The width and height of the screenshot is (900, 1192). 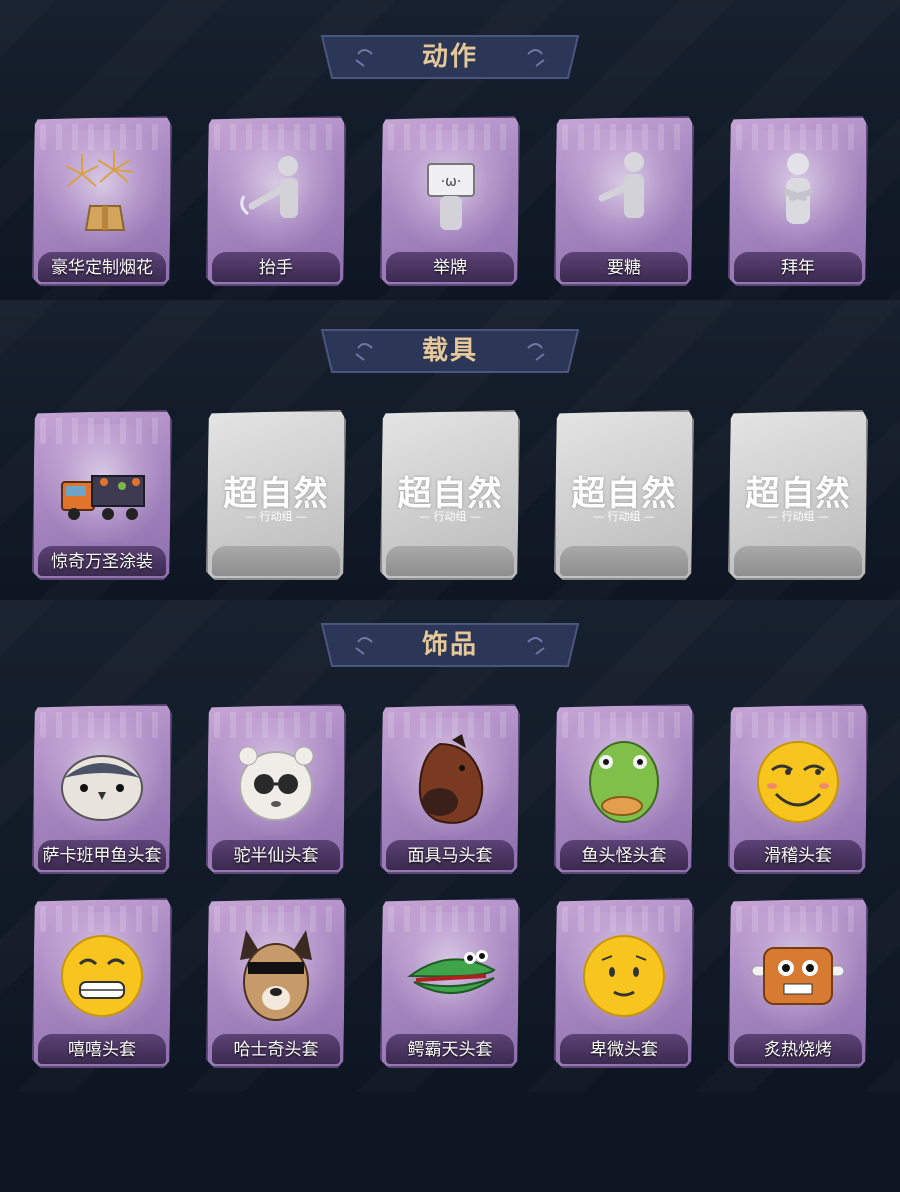 I want to click on item-card-horse-mask: 面具马头套, so click(x=450, y=789).